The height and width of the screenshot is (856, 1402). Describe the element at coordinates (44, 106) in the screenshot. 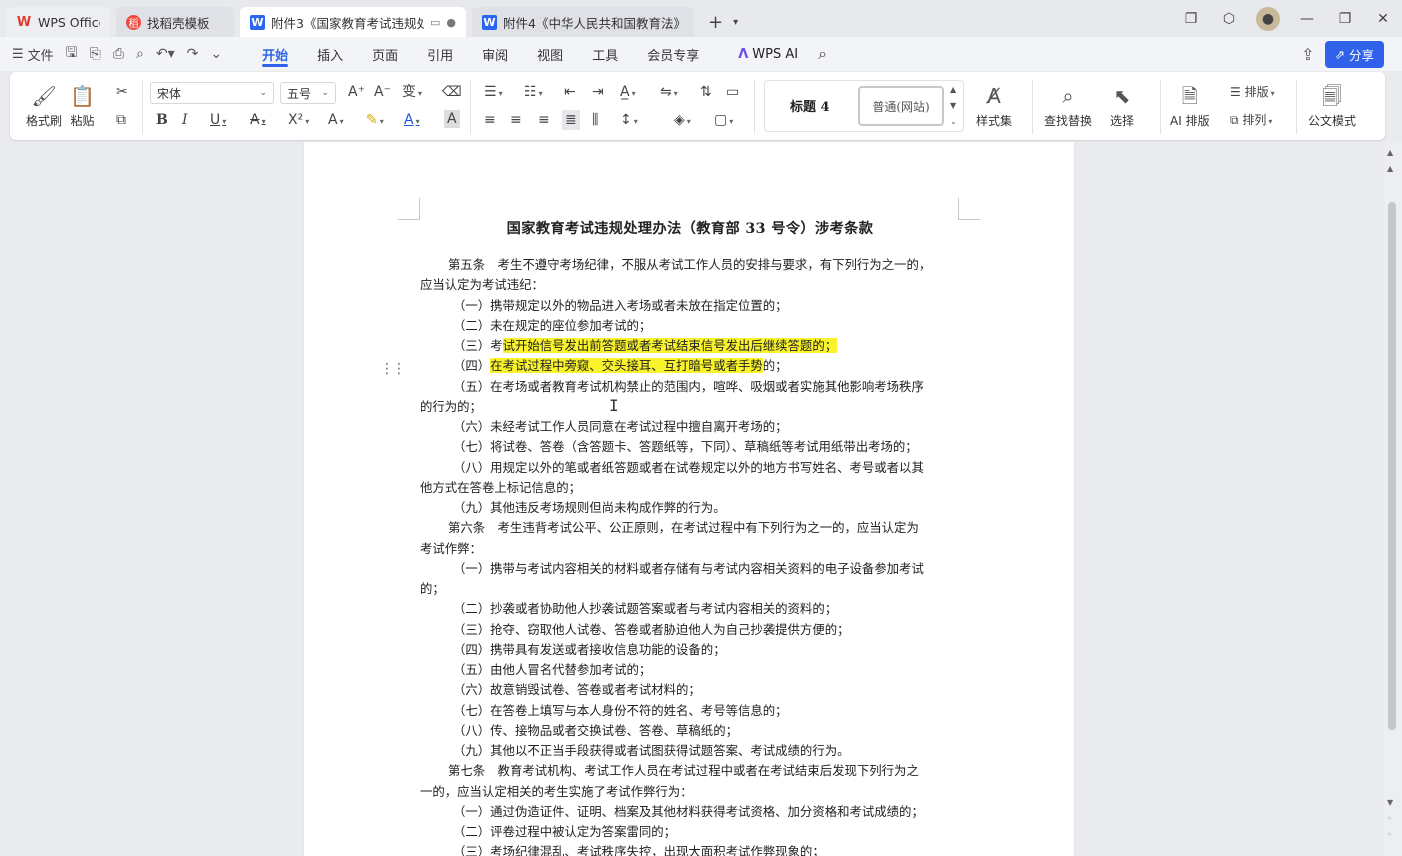

I see `format-painter-button: 🖌 格式刷` at that location.